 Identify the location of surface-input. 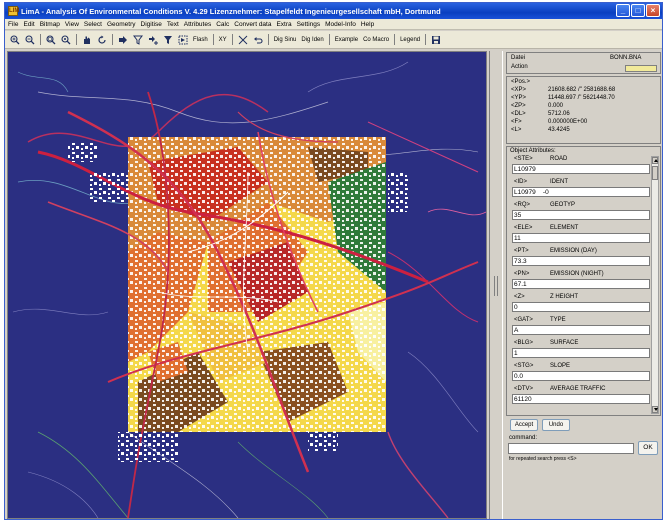
(581, 353).